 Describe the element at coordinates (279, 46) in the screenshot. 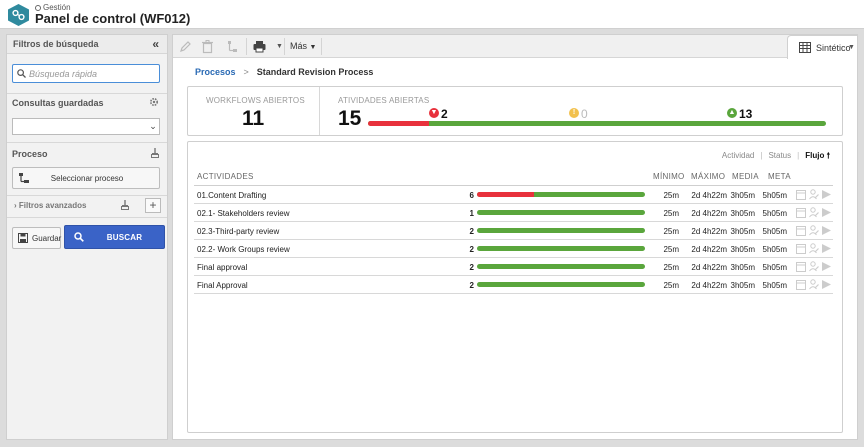

I see `chevron-down-icon: ▼` at that location.